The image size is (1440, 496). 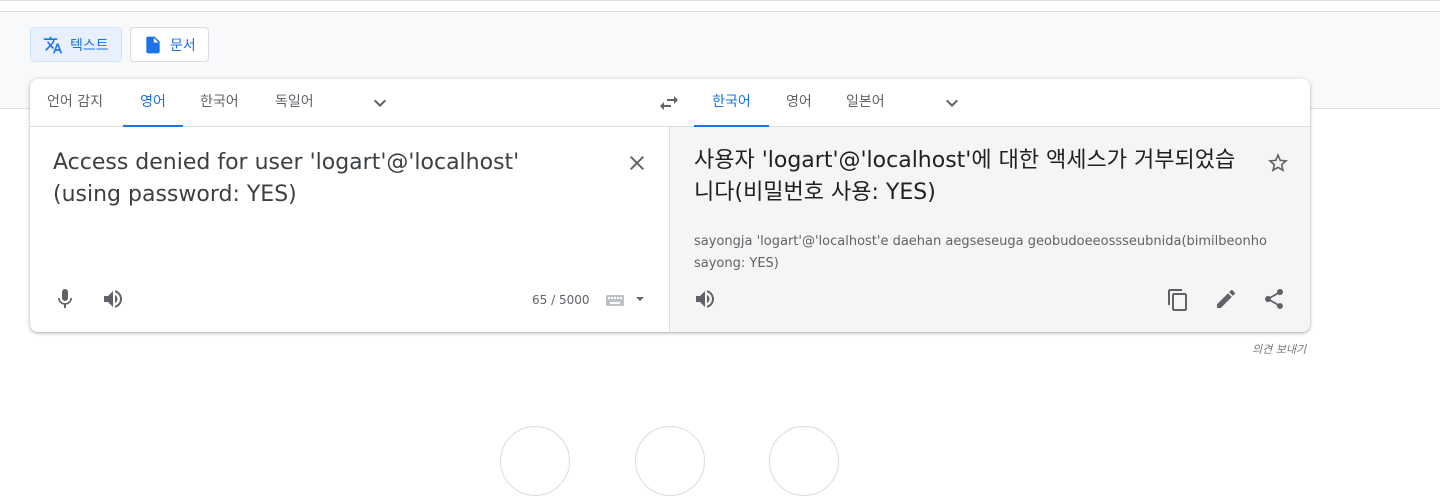 What do you see at coordinates (89, 45) in the screenshot?
I see `text-mode-label: 텍스트` at bounding box center [89, 45].